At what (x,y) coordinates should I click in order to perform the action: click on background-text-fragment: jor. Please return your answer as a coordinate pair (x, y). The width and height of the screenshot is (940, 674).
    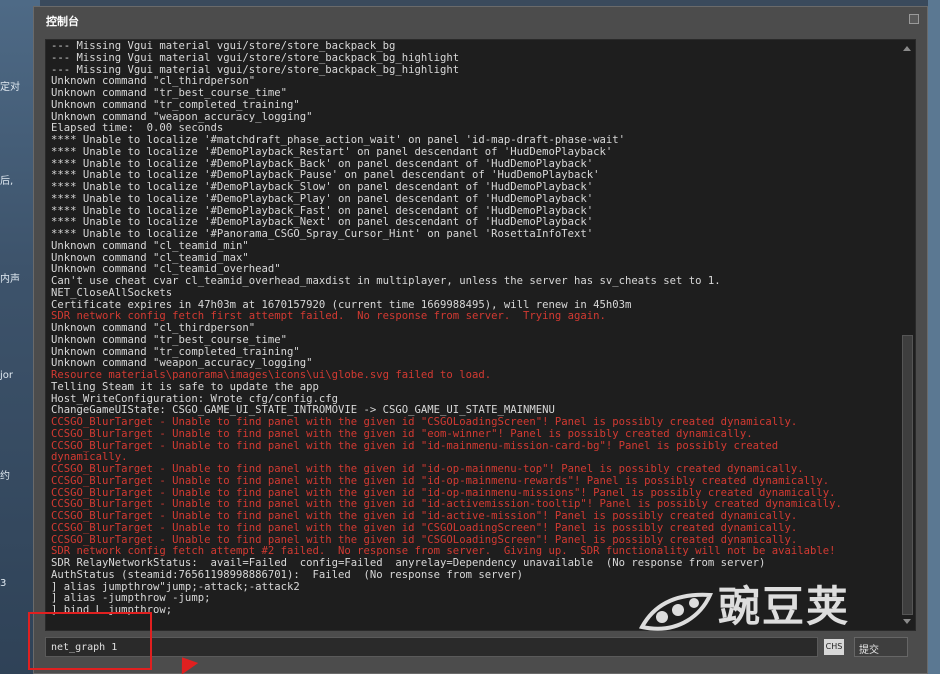
    Looking at the image, I should click on (7, 375).